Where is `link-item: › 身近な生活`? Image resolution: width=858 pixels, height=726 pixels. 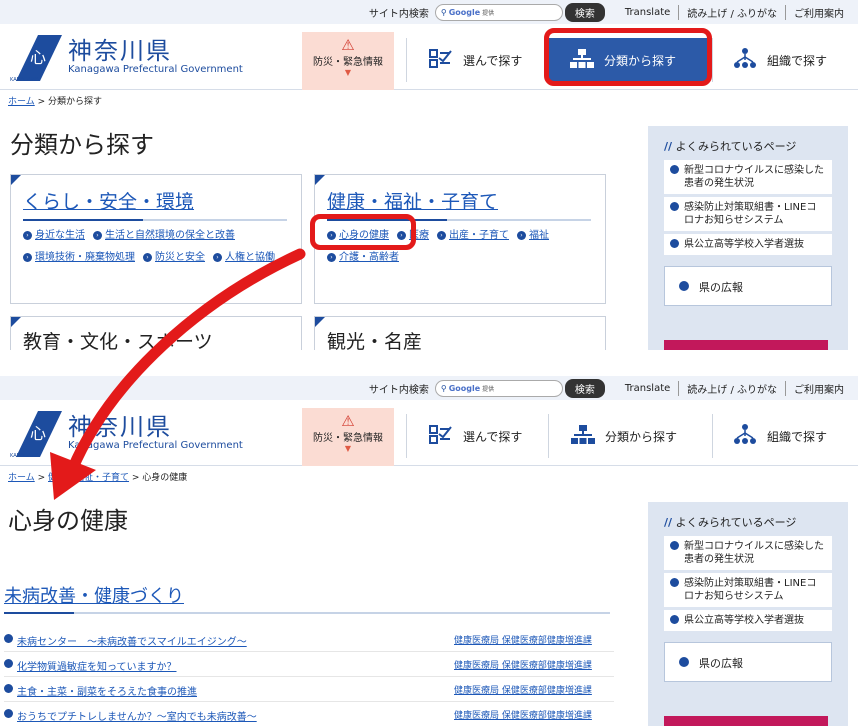 link-item: › 身近な生活 is located at coordinates (54, 236).